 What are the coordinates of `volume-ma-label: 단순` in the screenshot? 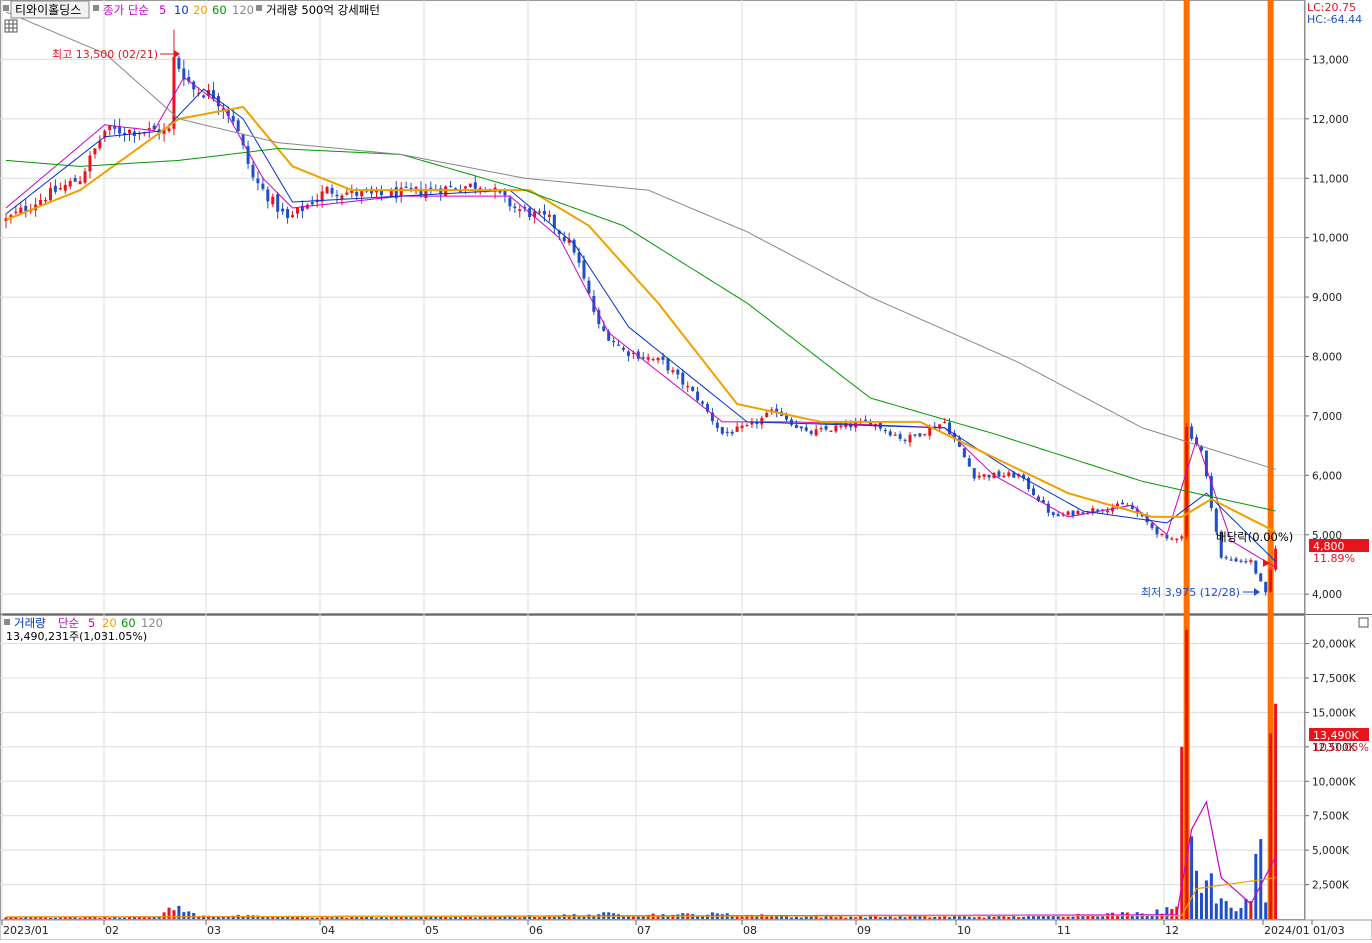 It's located at (68, 623).